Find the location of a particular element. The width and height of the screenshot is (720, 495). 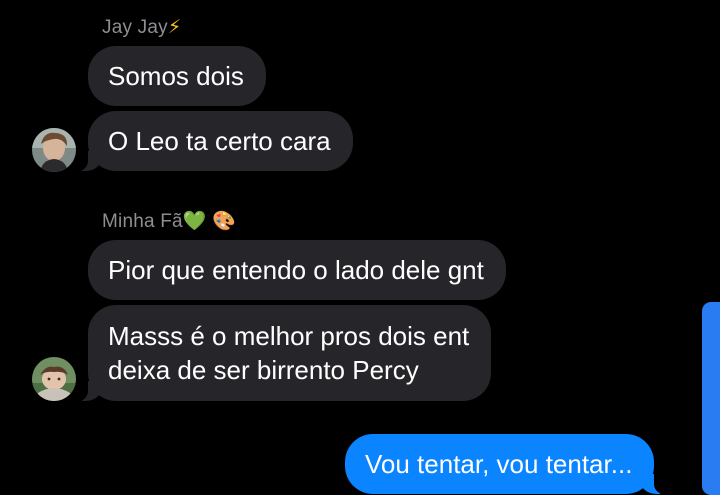

message-text: Somos dois is located at coordinates (176, 76).